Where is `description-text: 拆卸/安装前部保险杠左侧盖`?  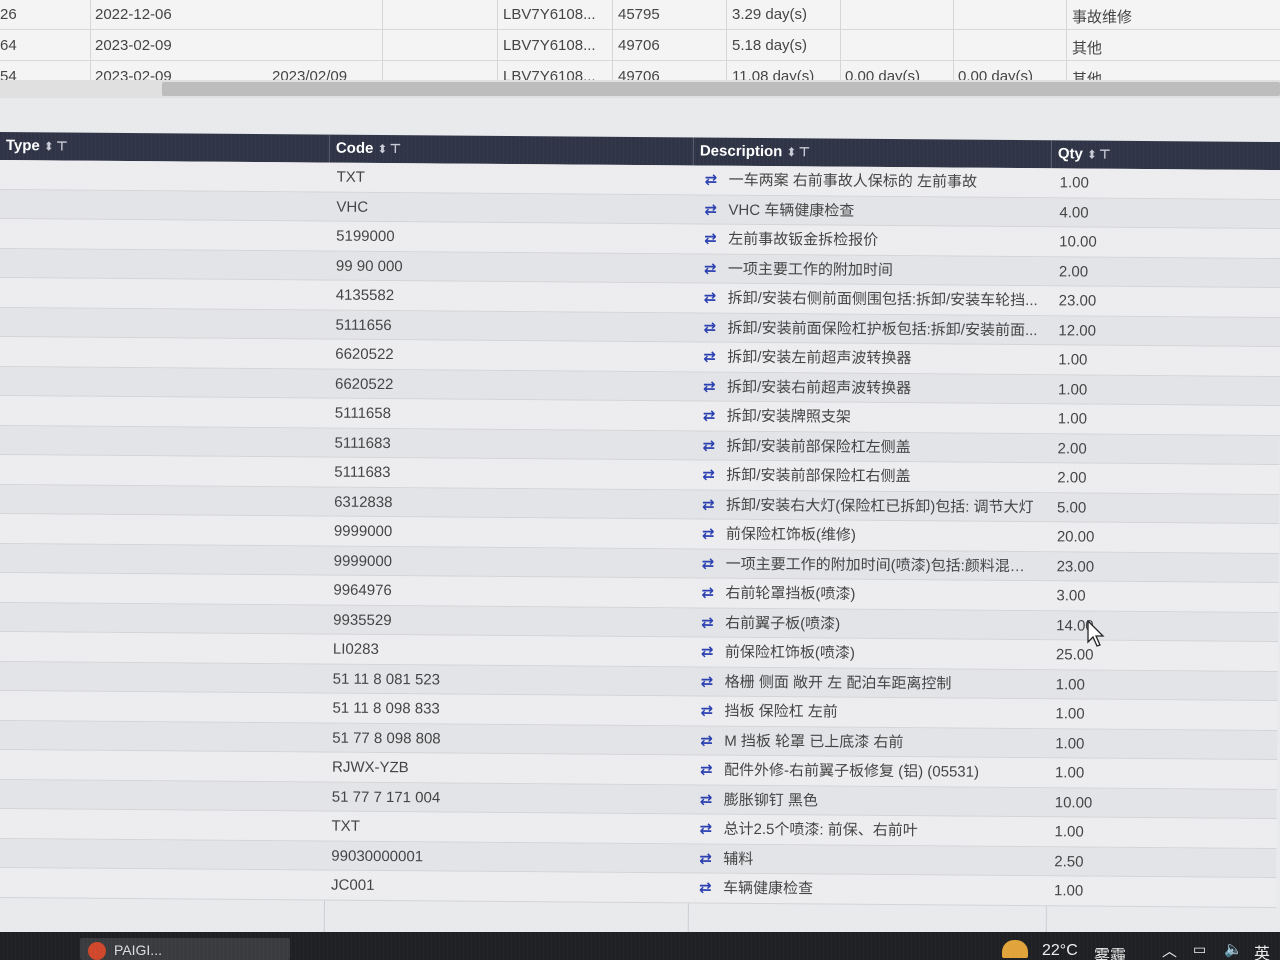 description-text: 拆卸/安装前部保险杠左侧盖 is located at coordinates (818, 446).